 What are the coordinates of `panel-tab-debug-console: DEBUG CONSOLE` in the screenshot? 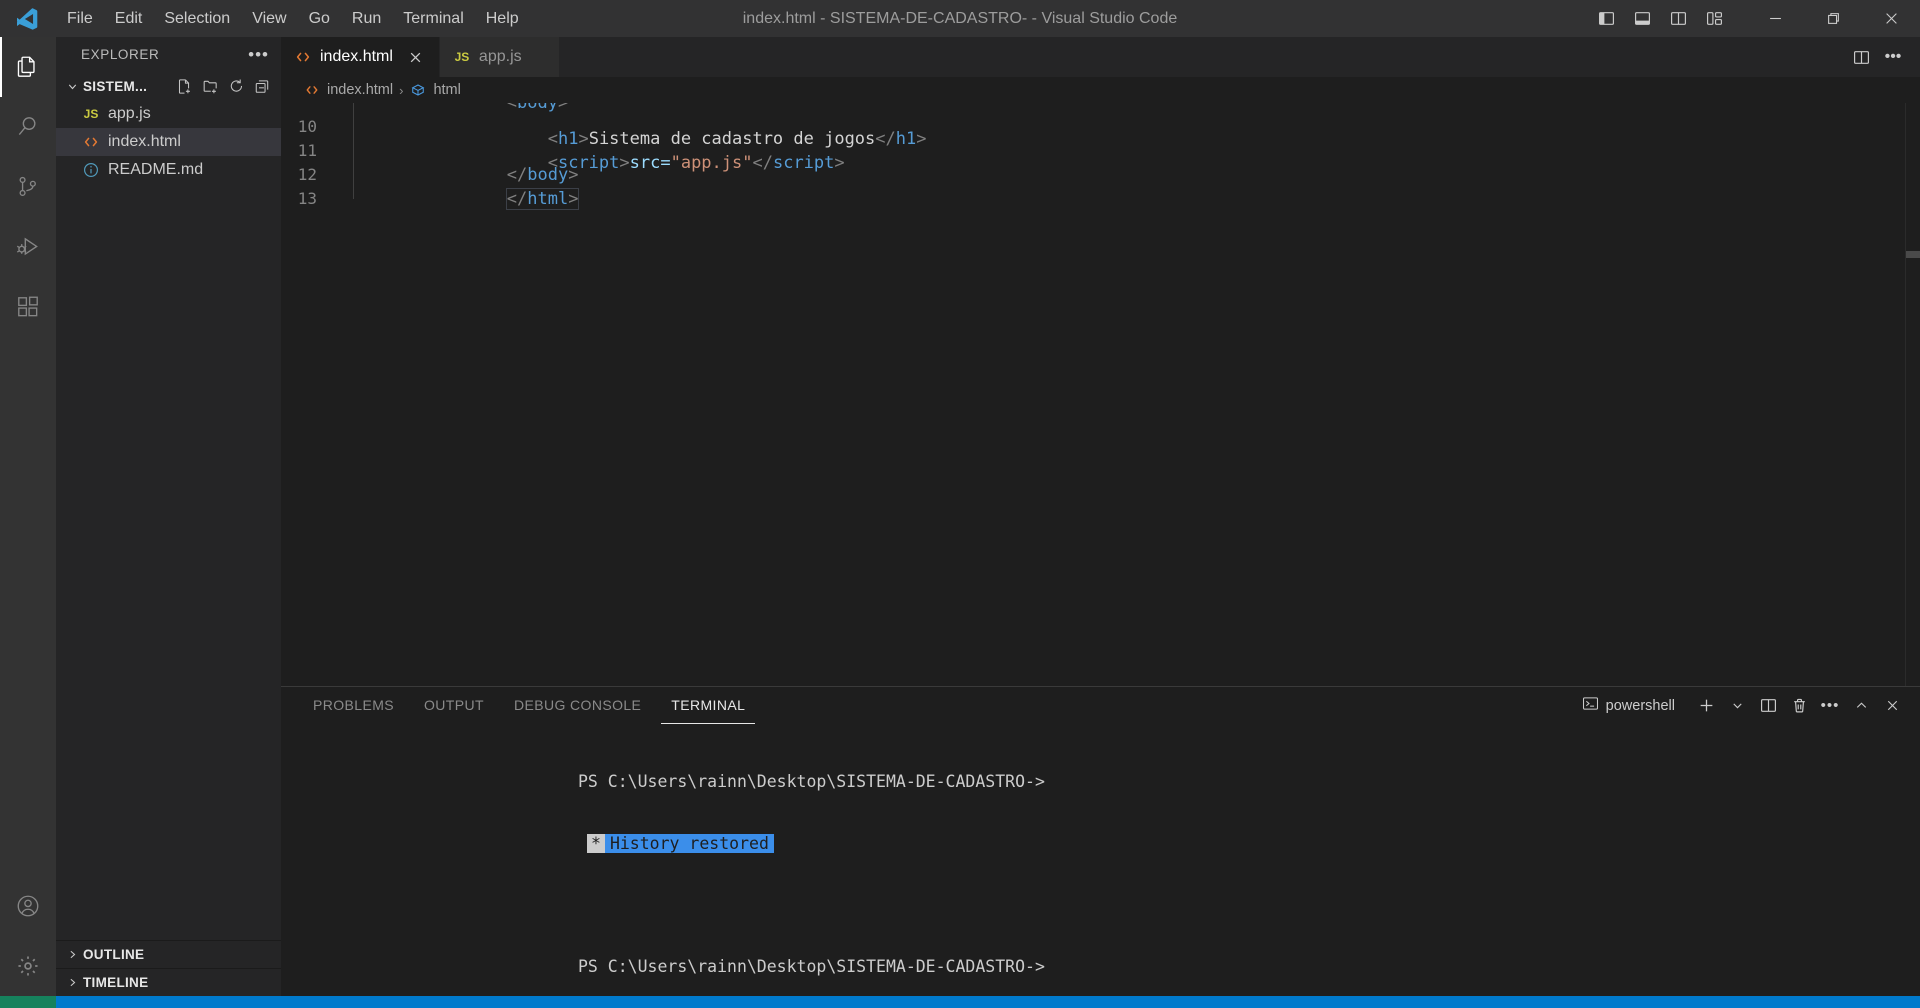 It's located at (577, 705).